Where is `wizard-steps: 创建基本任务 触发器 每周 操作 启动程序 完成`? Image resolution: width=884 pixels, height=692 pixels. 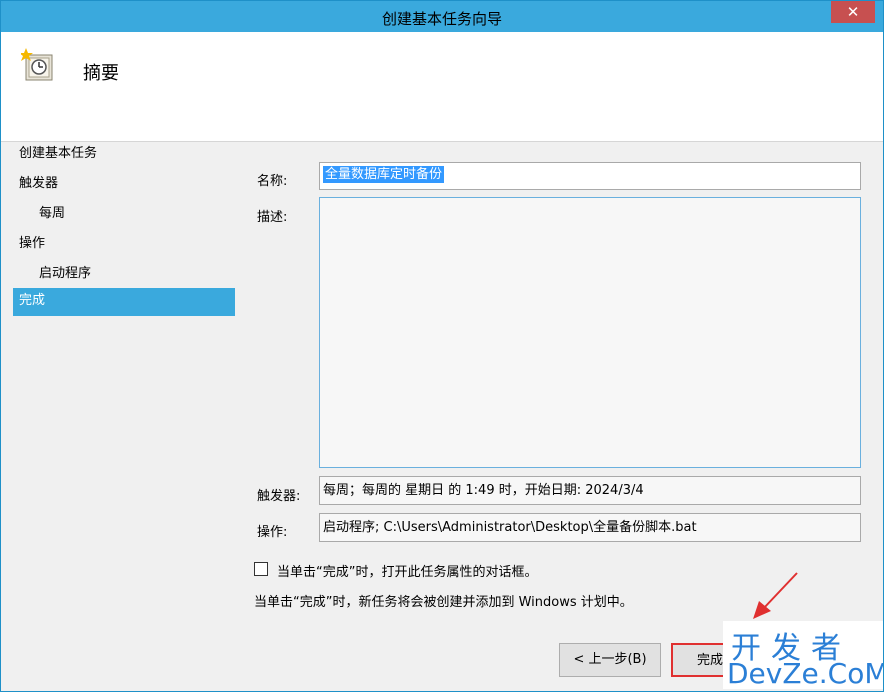
wizard-steps: 创建基本任务 触发器 每周 操作 启动程序 完成 is located at coordinates (124, 230).